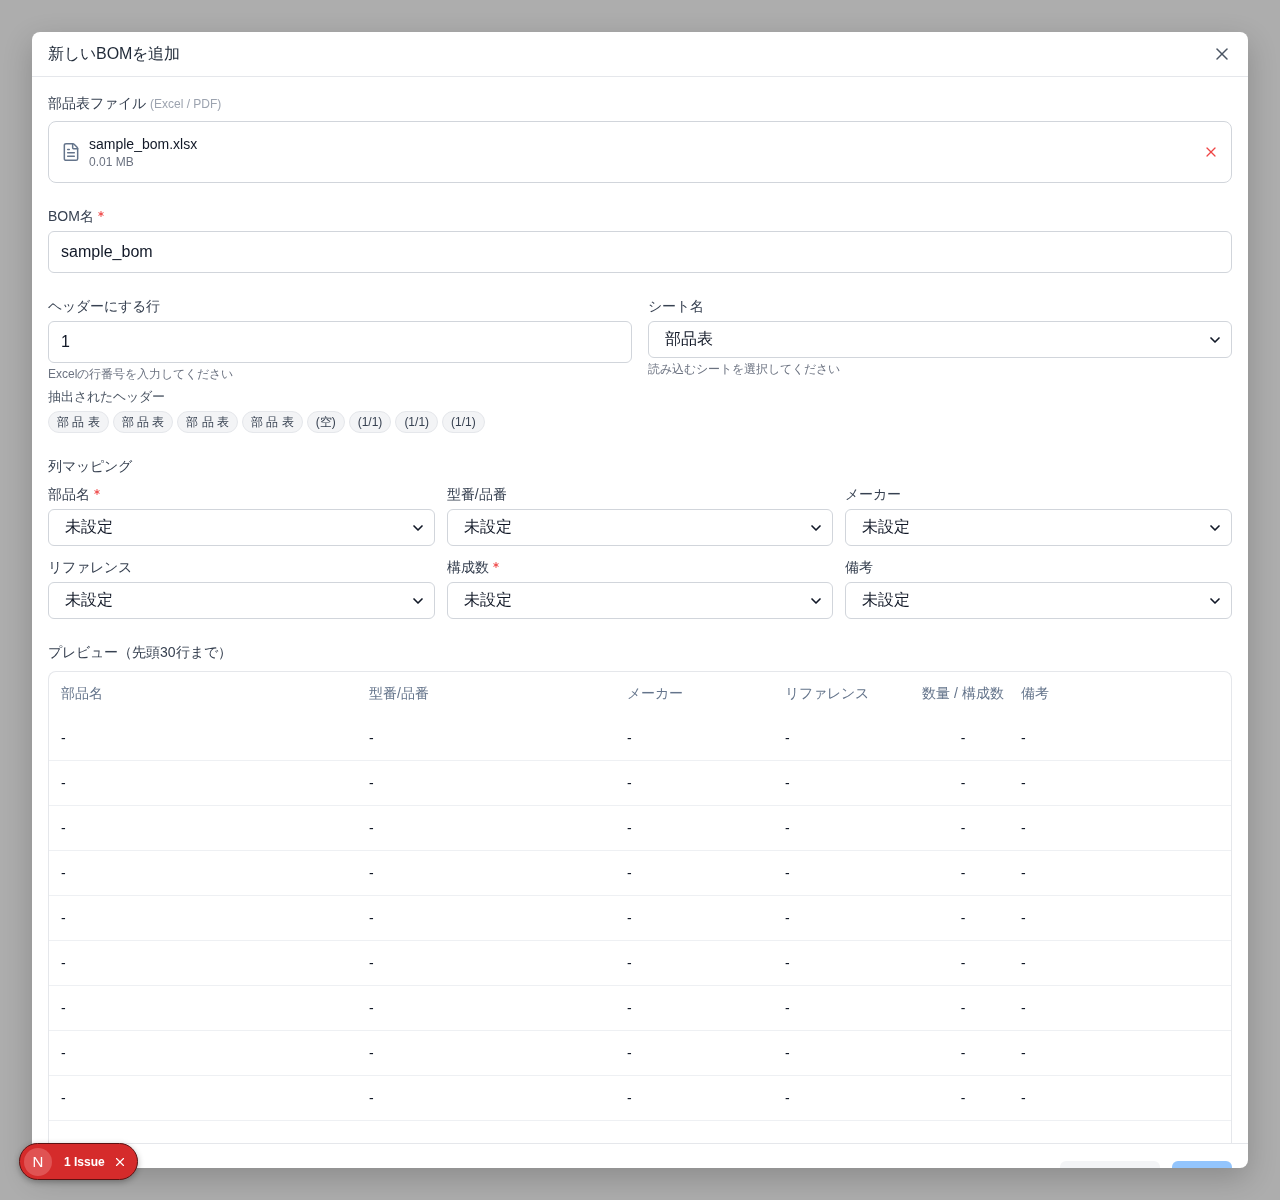 This screenshot has height=1200, width=1280. Describe the element at coordinates (144, 144) in the screenshot. I see `file-name: sample_bom.xlsx` at that location.